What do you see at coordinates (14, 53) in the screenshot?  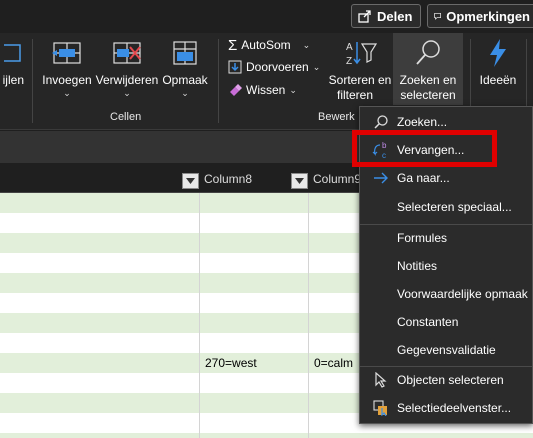 I see `partial-icon` at bounding box center [14, 53].